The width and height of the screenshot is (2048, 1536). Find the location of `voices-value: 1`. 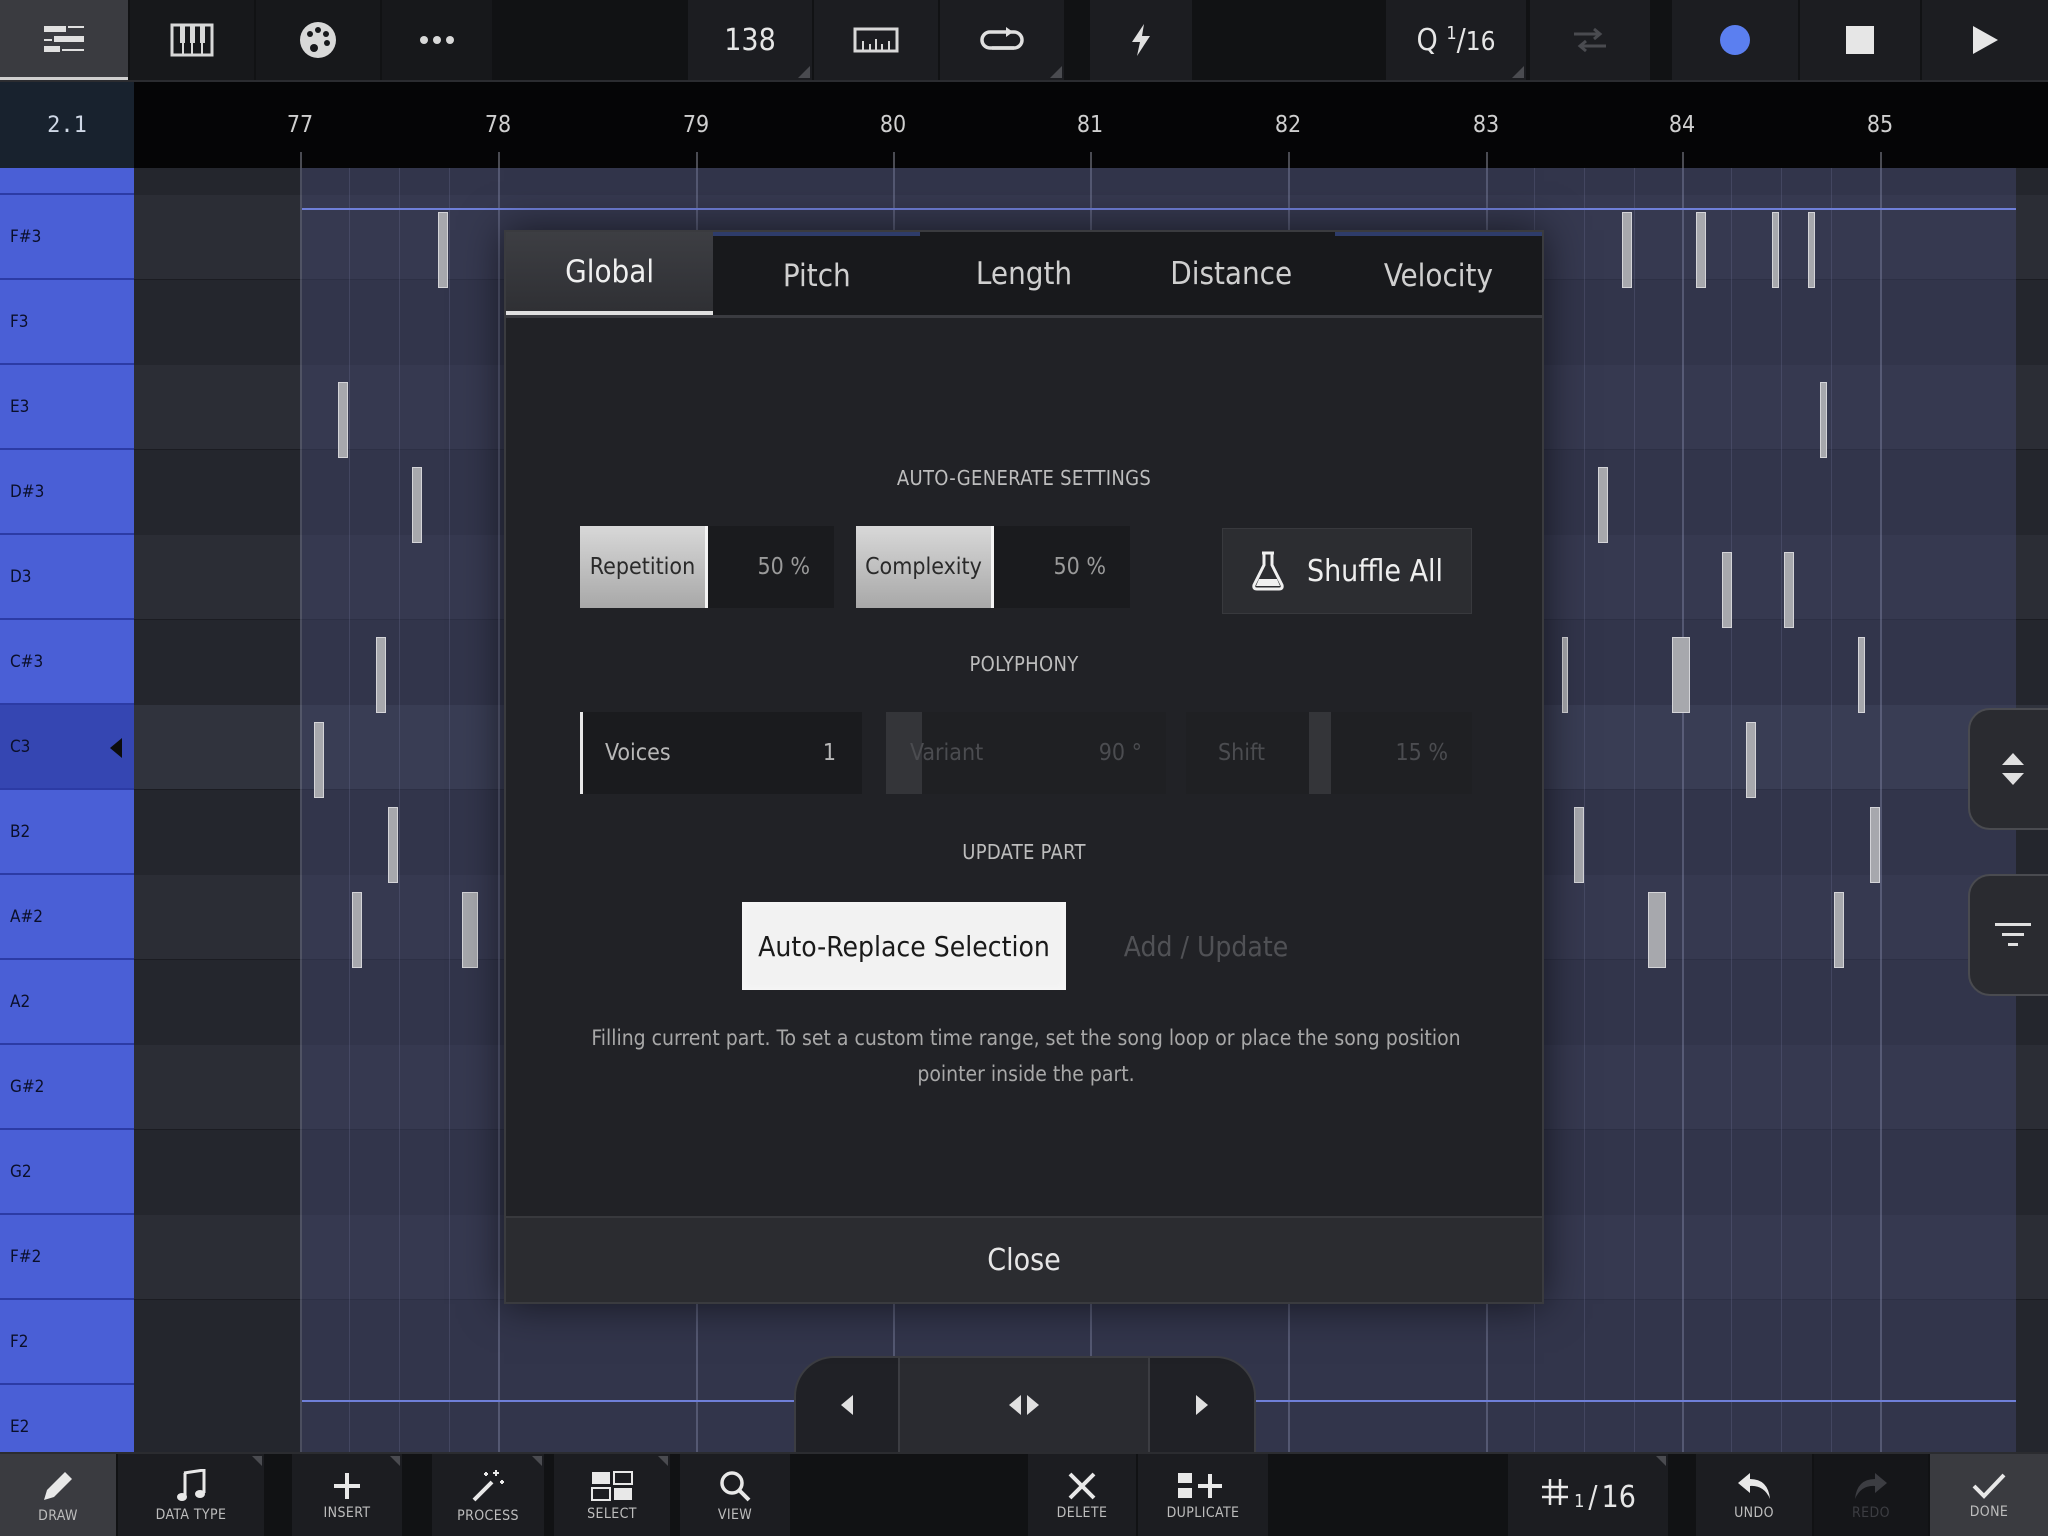

voices-value: 1 is located at coordinates (829, 753).